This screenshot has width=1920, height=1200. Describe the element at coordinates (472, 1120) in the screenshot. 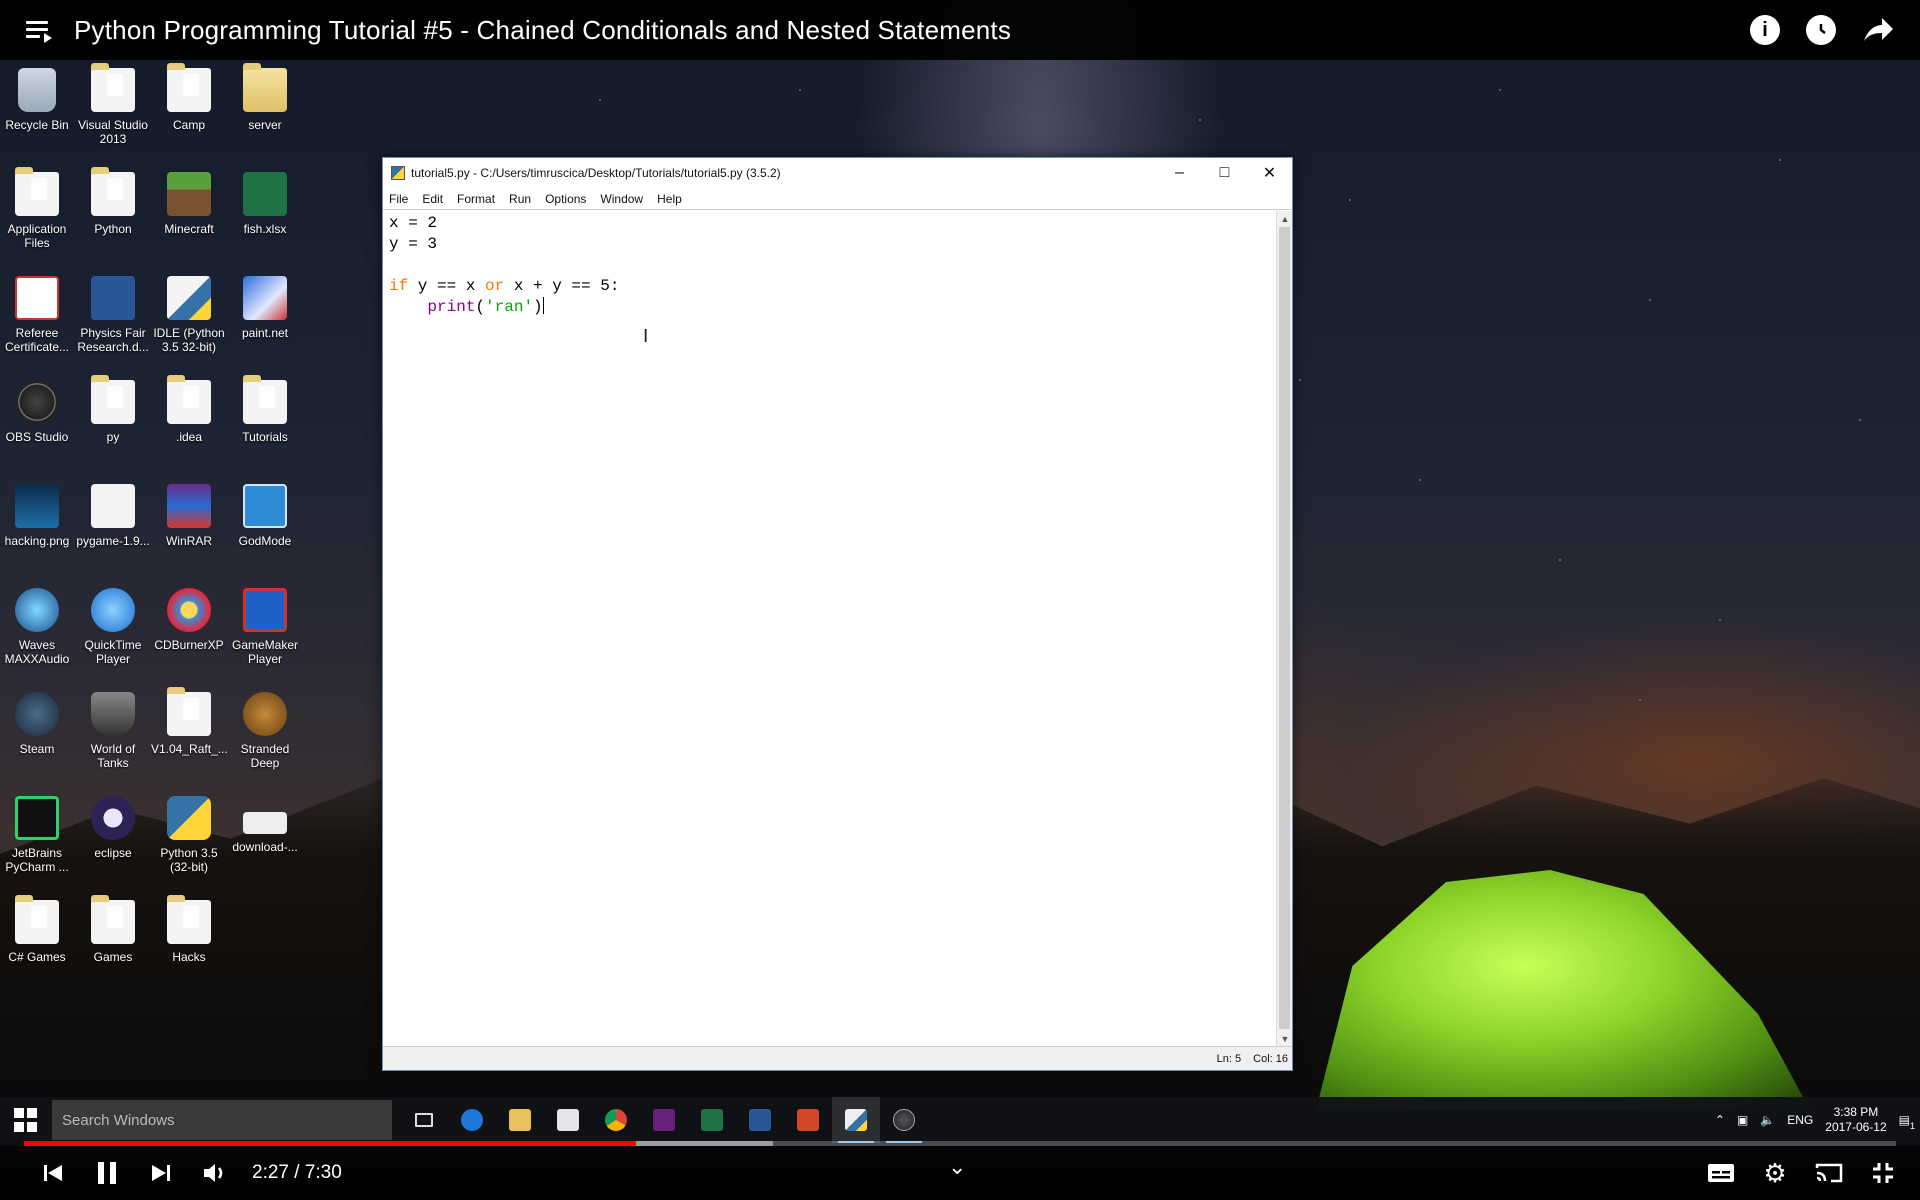

I see `edge-browser-icon` at that location.